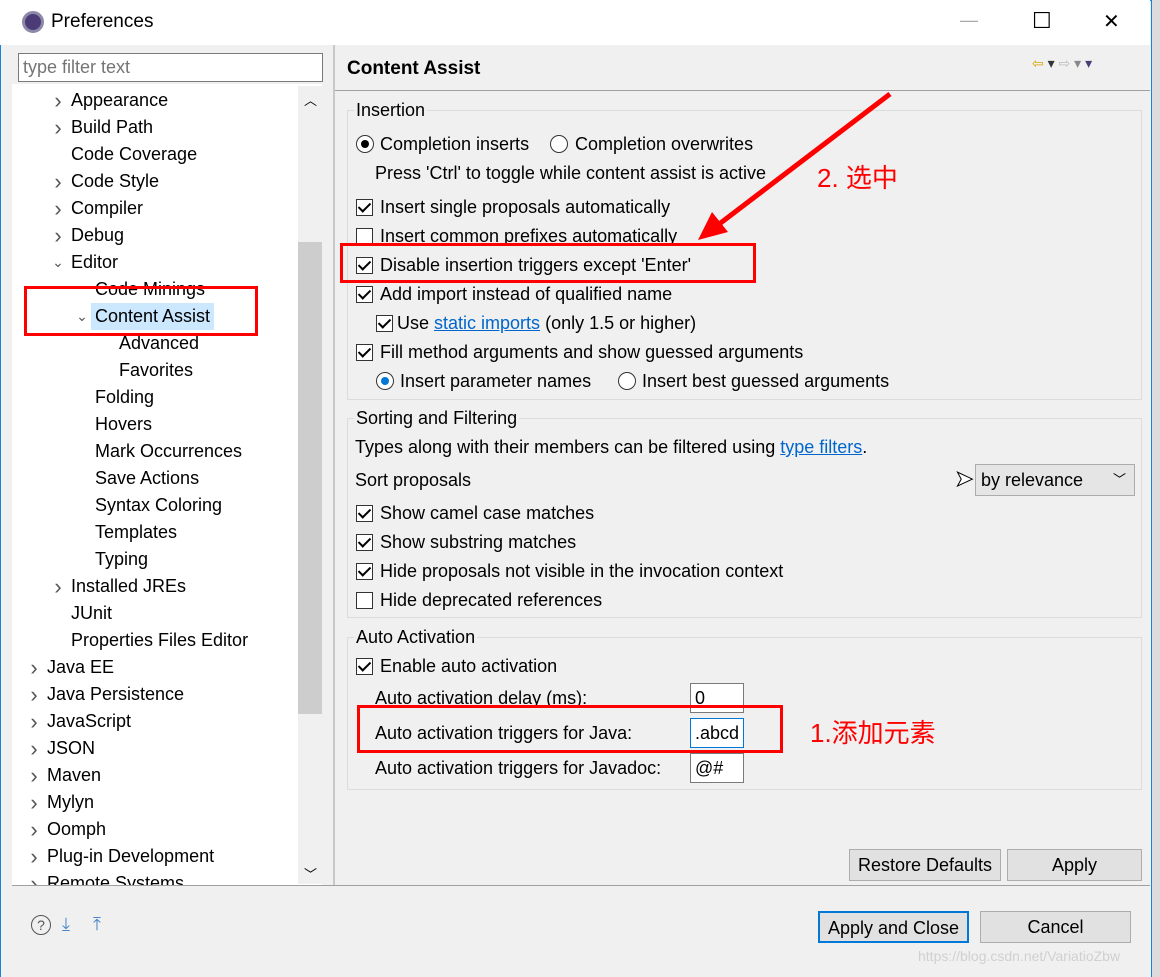  What do you see at coordinates (66, 924) in the screenshot?
I see `import-icon: ⤓` at bounding box center [66, 924].